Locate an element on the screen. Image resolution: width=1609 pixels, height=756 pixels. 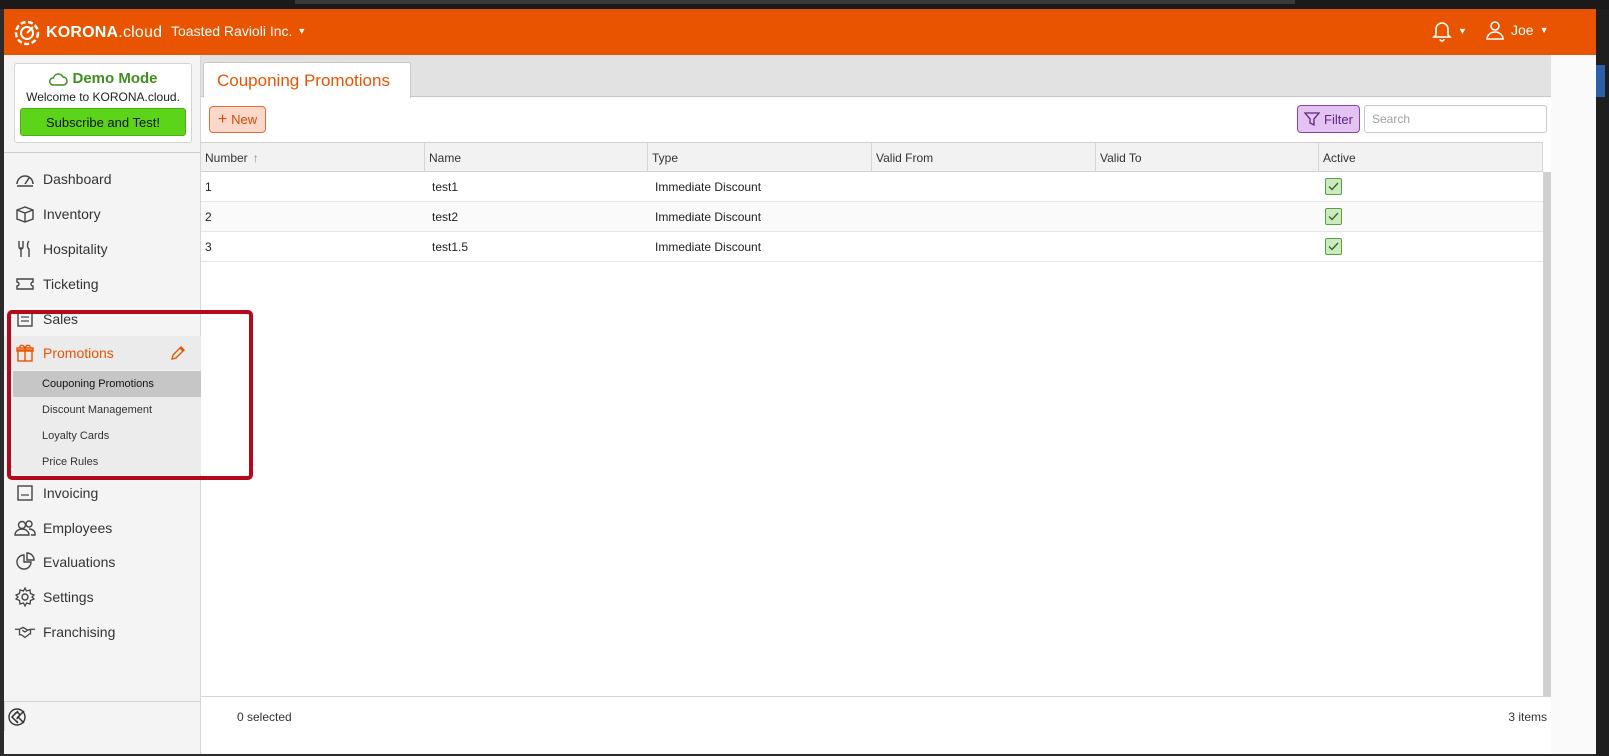
toolbar: + New Filter is located at coordinates (876, 120).